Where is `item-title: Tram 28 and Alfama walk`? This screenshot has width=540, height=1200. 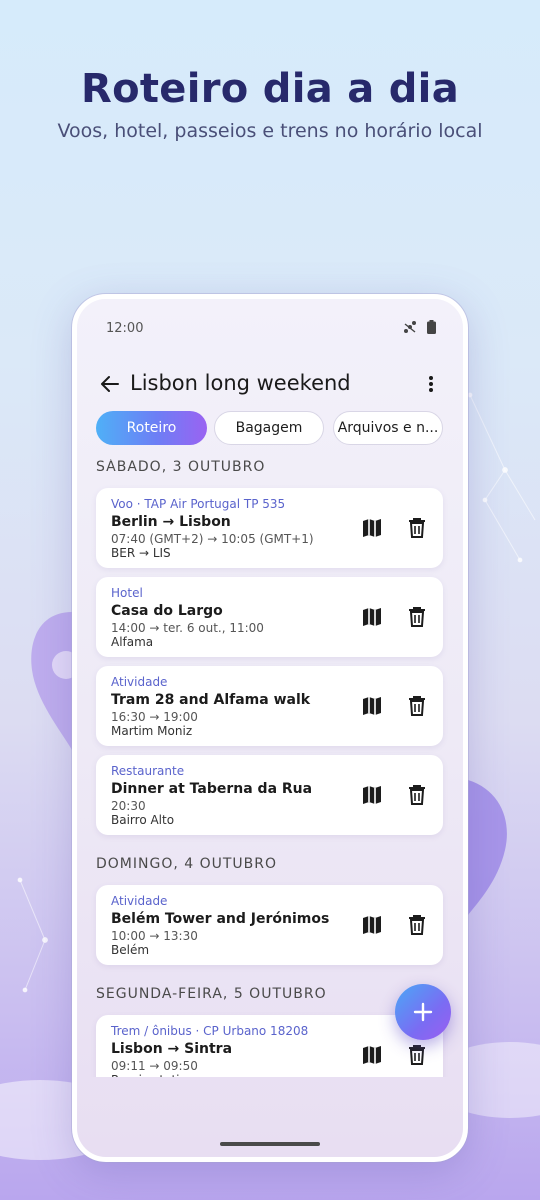 item-title: Tram 28 and Alfama walk is located at coordinates (211, 700).